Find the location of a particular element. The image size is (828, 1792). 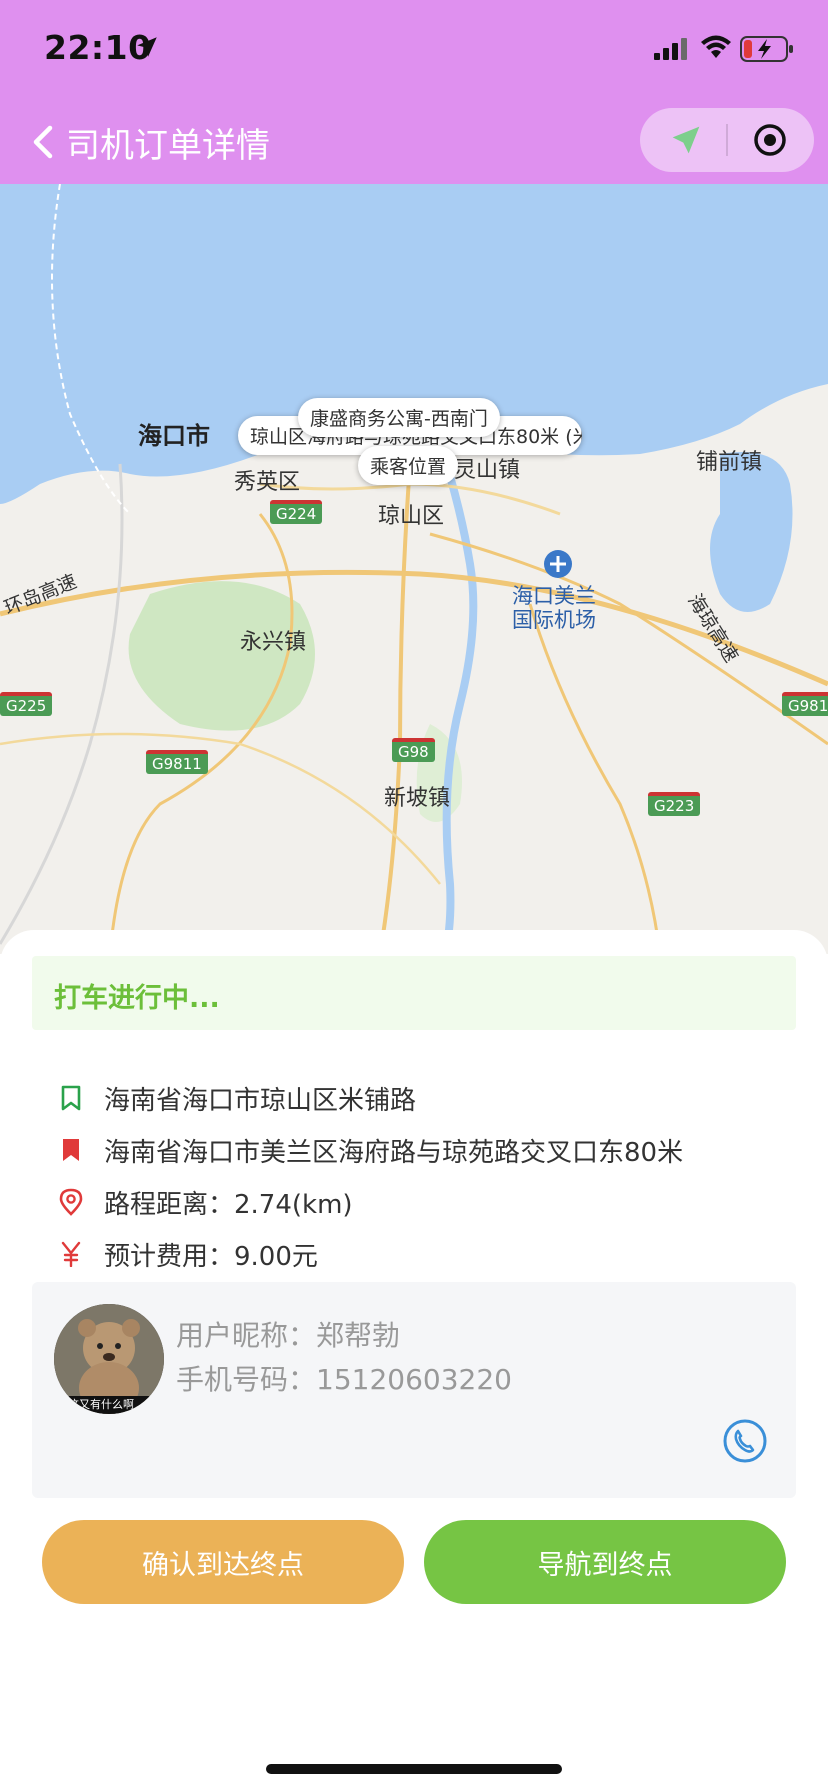

user-phone: 手机号码：15120603220 is located at coordinates (344, 1379).